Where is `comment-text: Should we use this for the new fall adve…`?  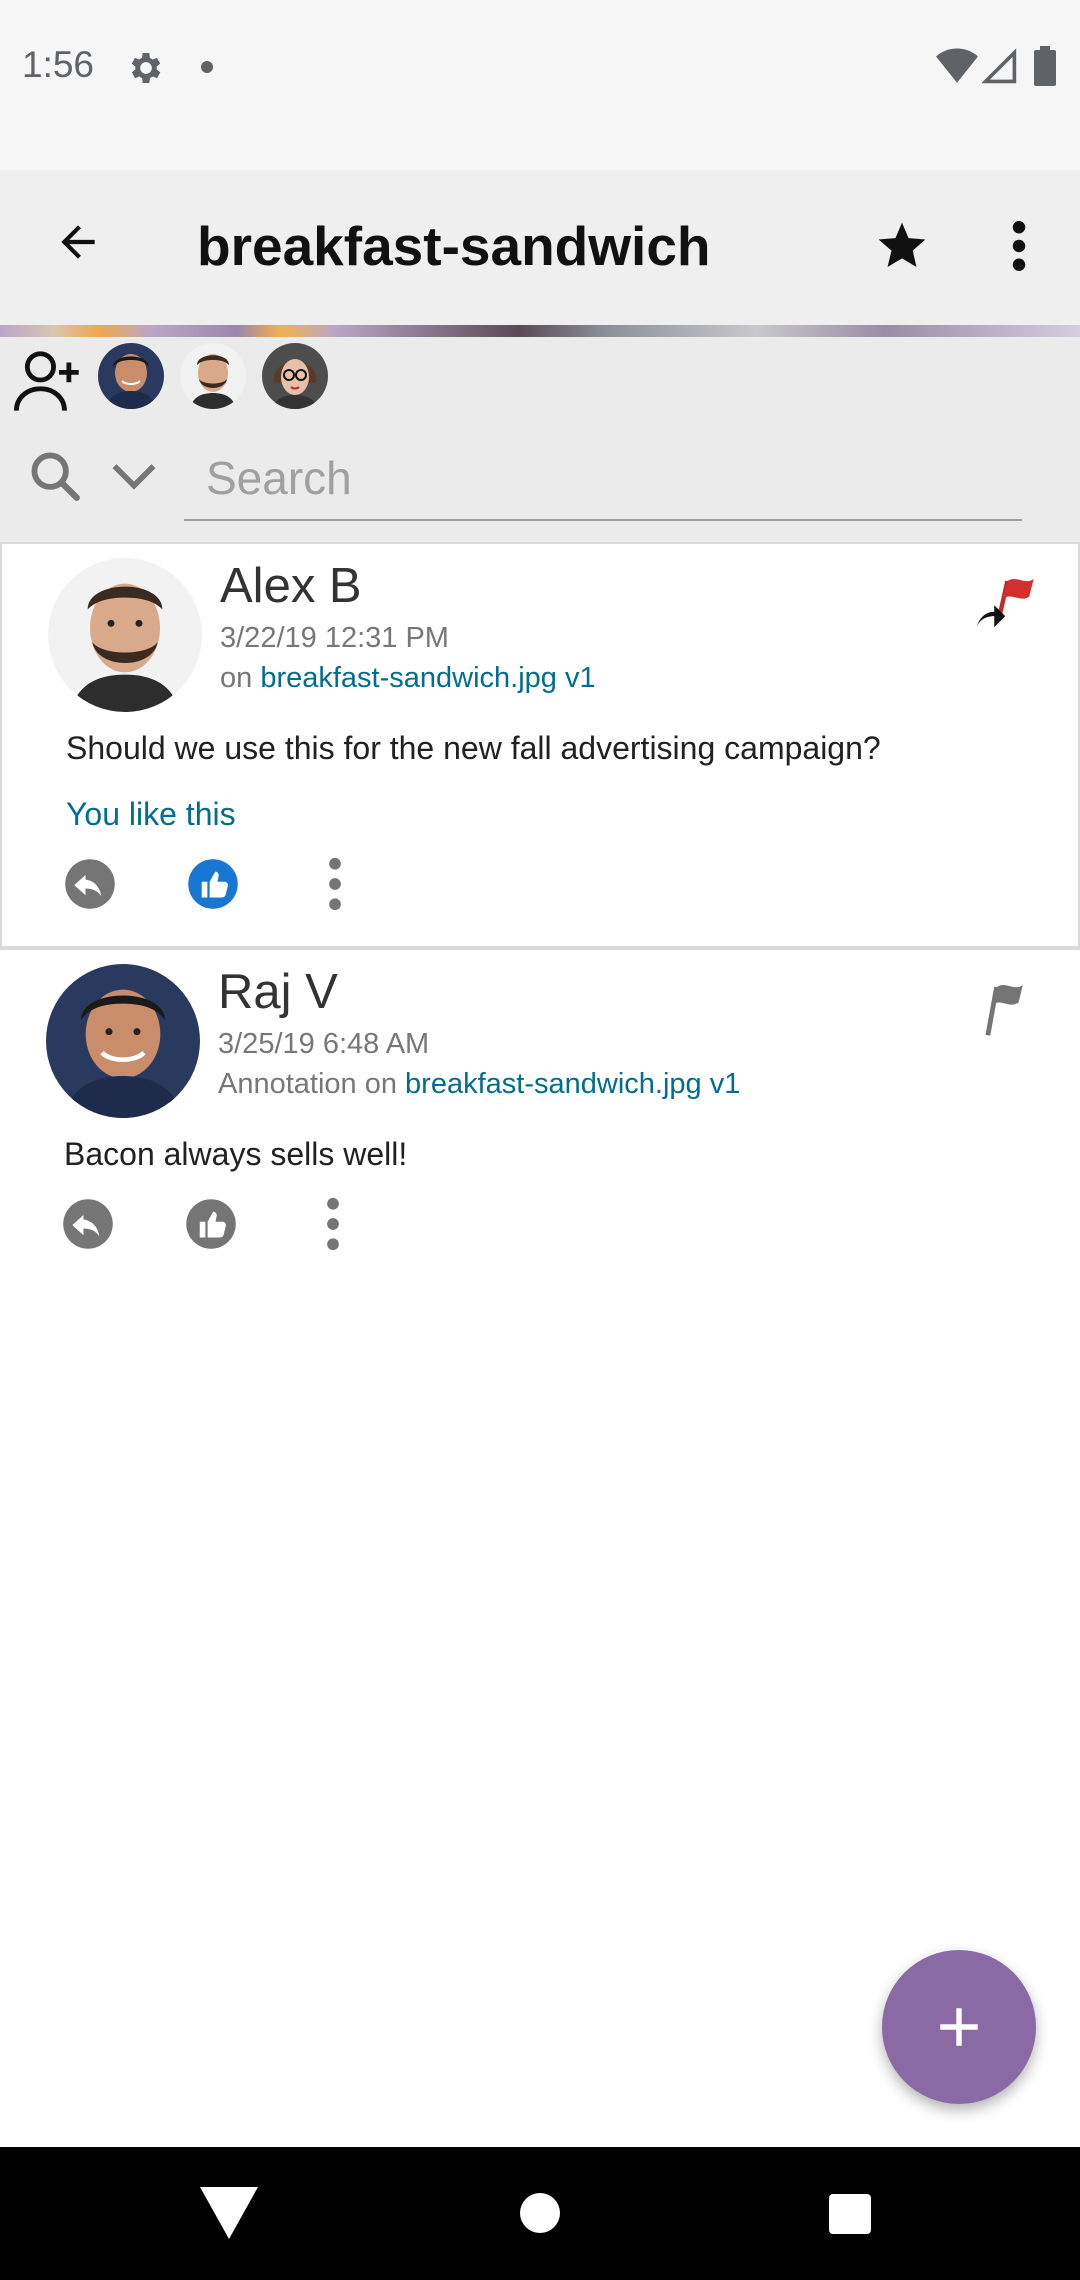 comment-text: Should we use this for the new fall adve… is located at coordinates (473, 748).